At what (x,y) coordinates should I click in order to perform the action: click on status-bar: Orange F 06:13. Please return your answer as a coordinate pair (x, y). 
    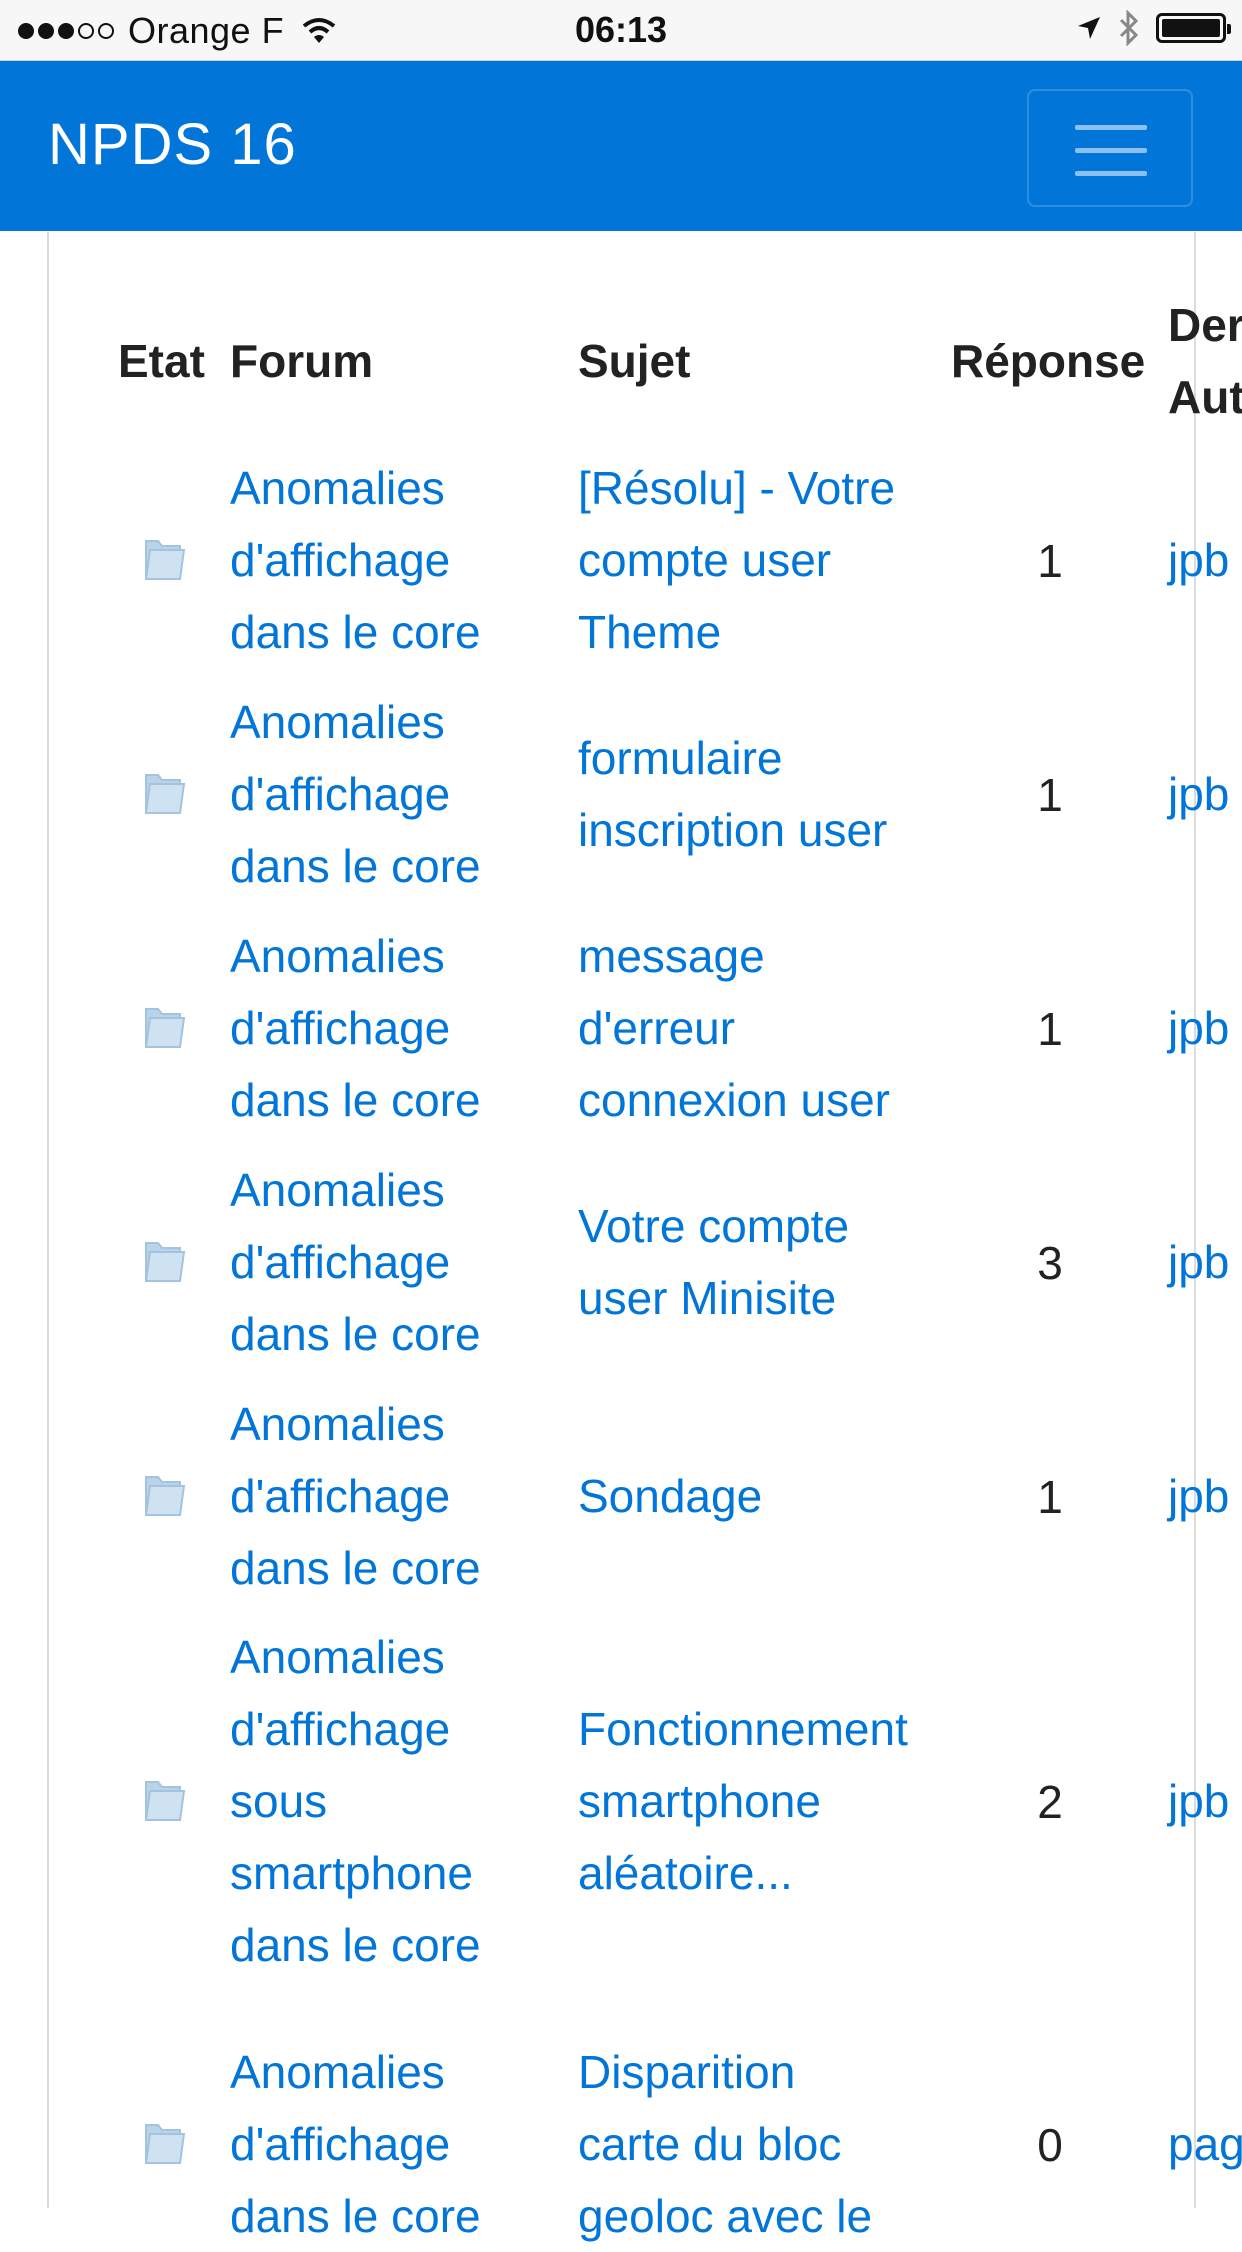
    Looking at the image, I should click on (621, 30).